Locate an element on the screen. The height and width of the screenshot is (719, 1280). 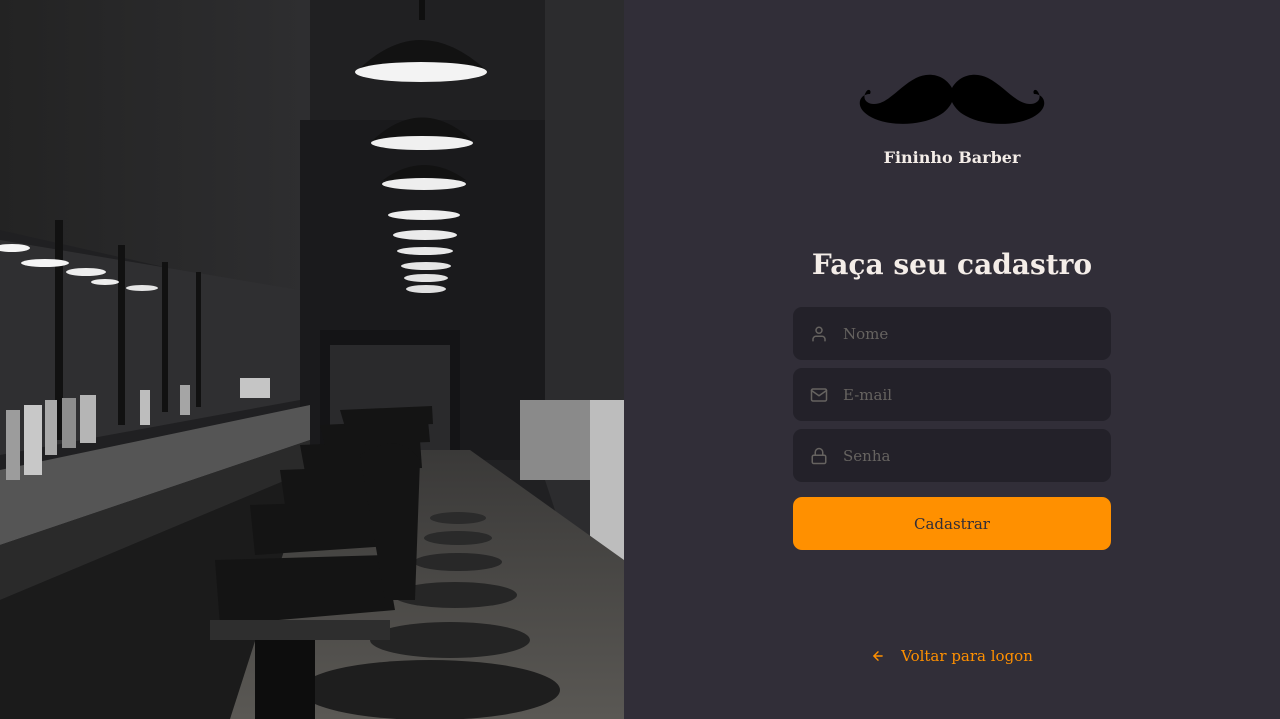
arrow-left-icon is located at coordinates (878, 656).